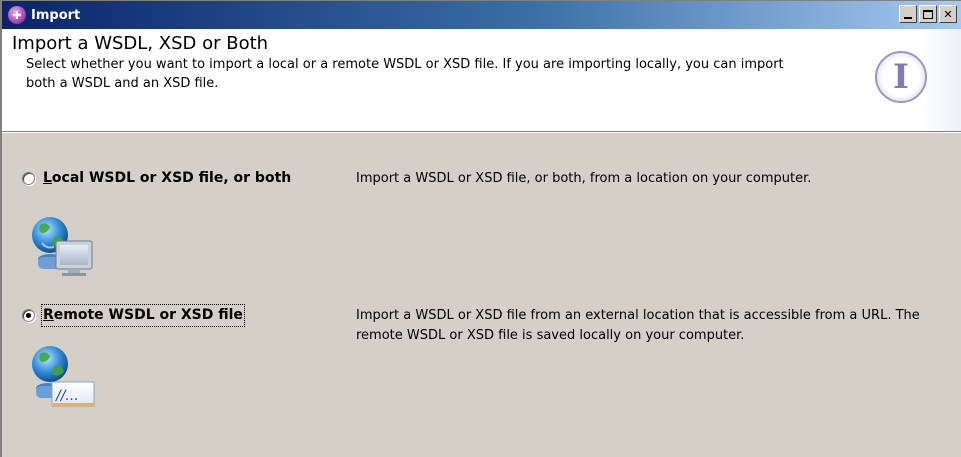  I want to click on maximize-icon, so click(928, 14).